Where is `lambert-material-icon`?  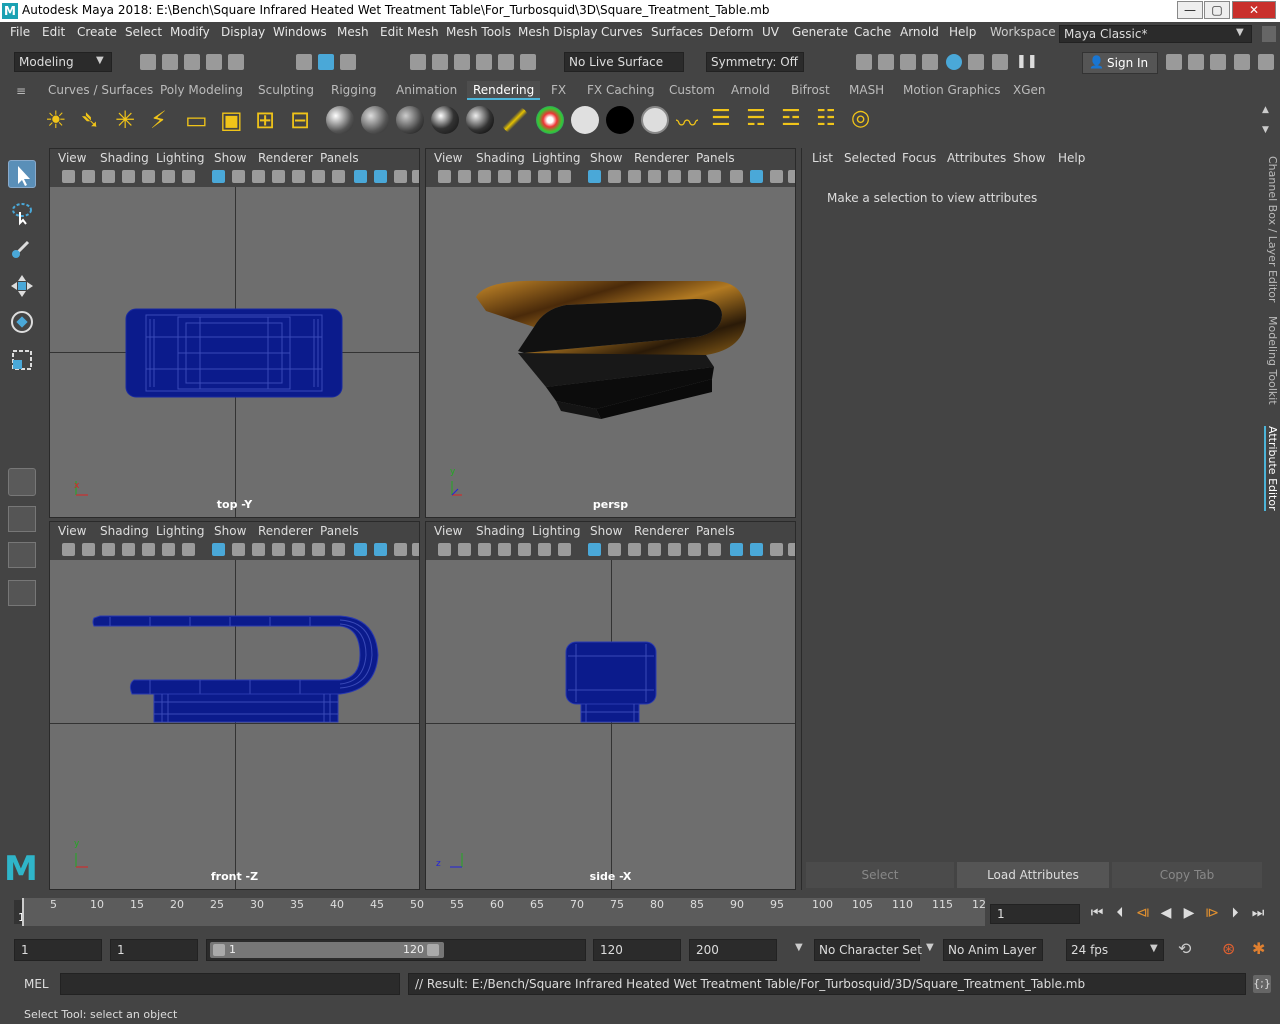
lambert-material-icon is located at coordinates (375, 120).